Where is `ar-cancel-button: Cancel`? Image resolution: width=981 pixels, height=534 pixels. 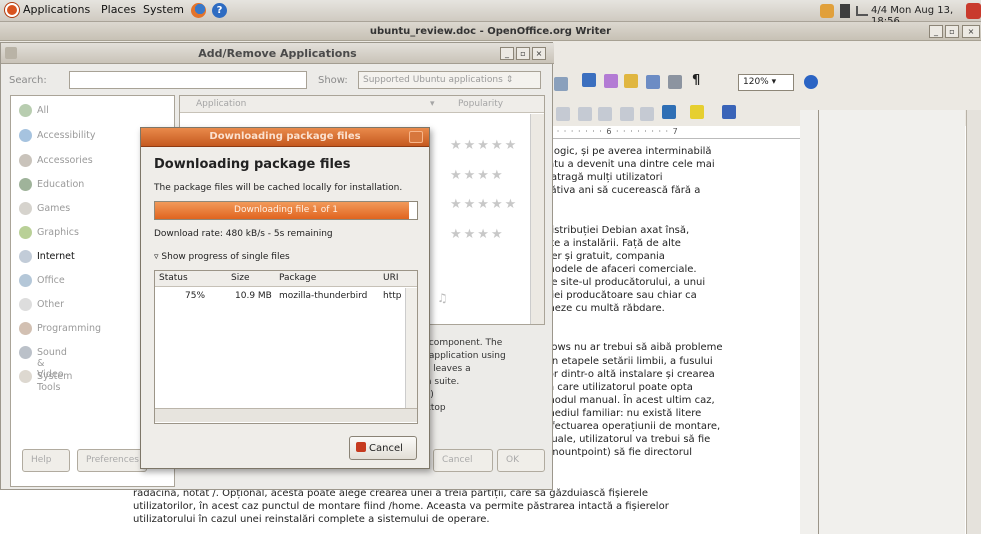 ar-cancel-button: Cancel is located at coordinates (463, 460).